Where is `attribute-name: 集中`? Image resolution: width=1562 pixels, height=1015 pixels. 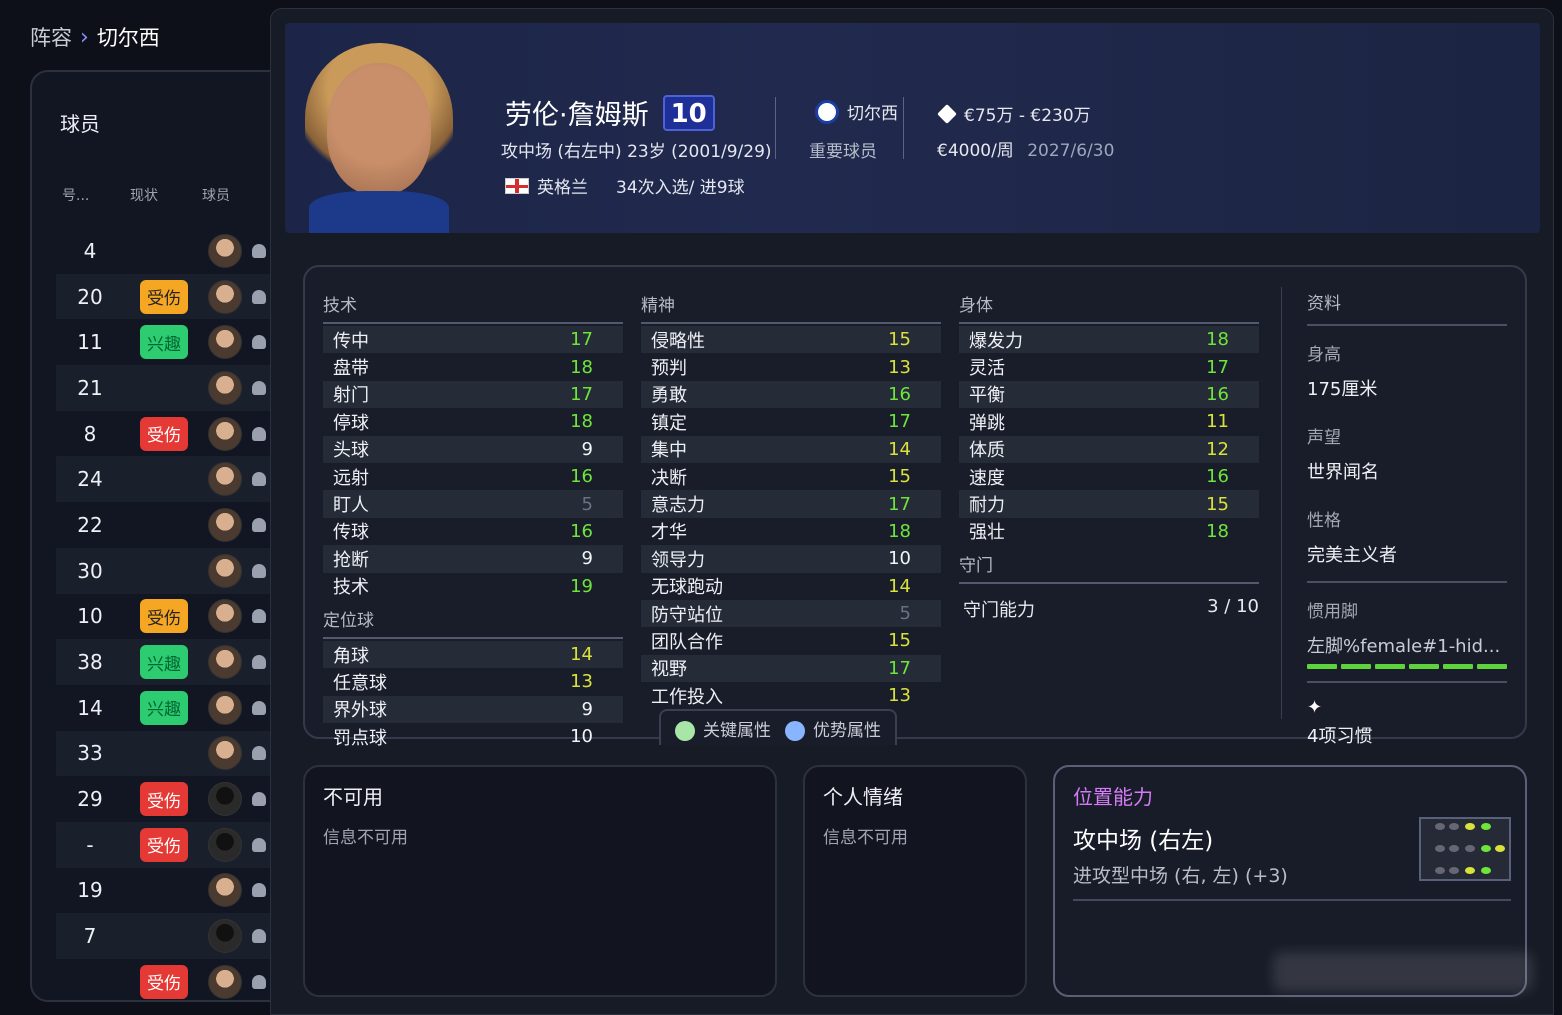
attribute-name: 集中 is located at coordinates (669, 451).